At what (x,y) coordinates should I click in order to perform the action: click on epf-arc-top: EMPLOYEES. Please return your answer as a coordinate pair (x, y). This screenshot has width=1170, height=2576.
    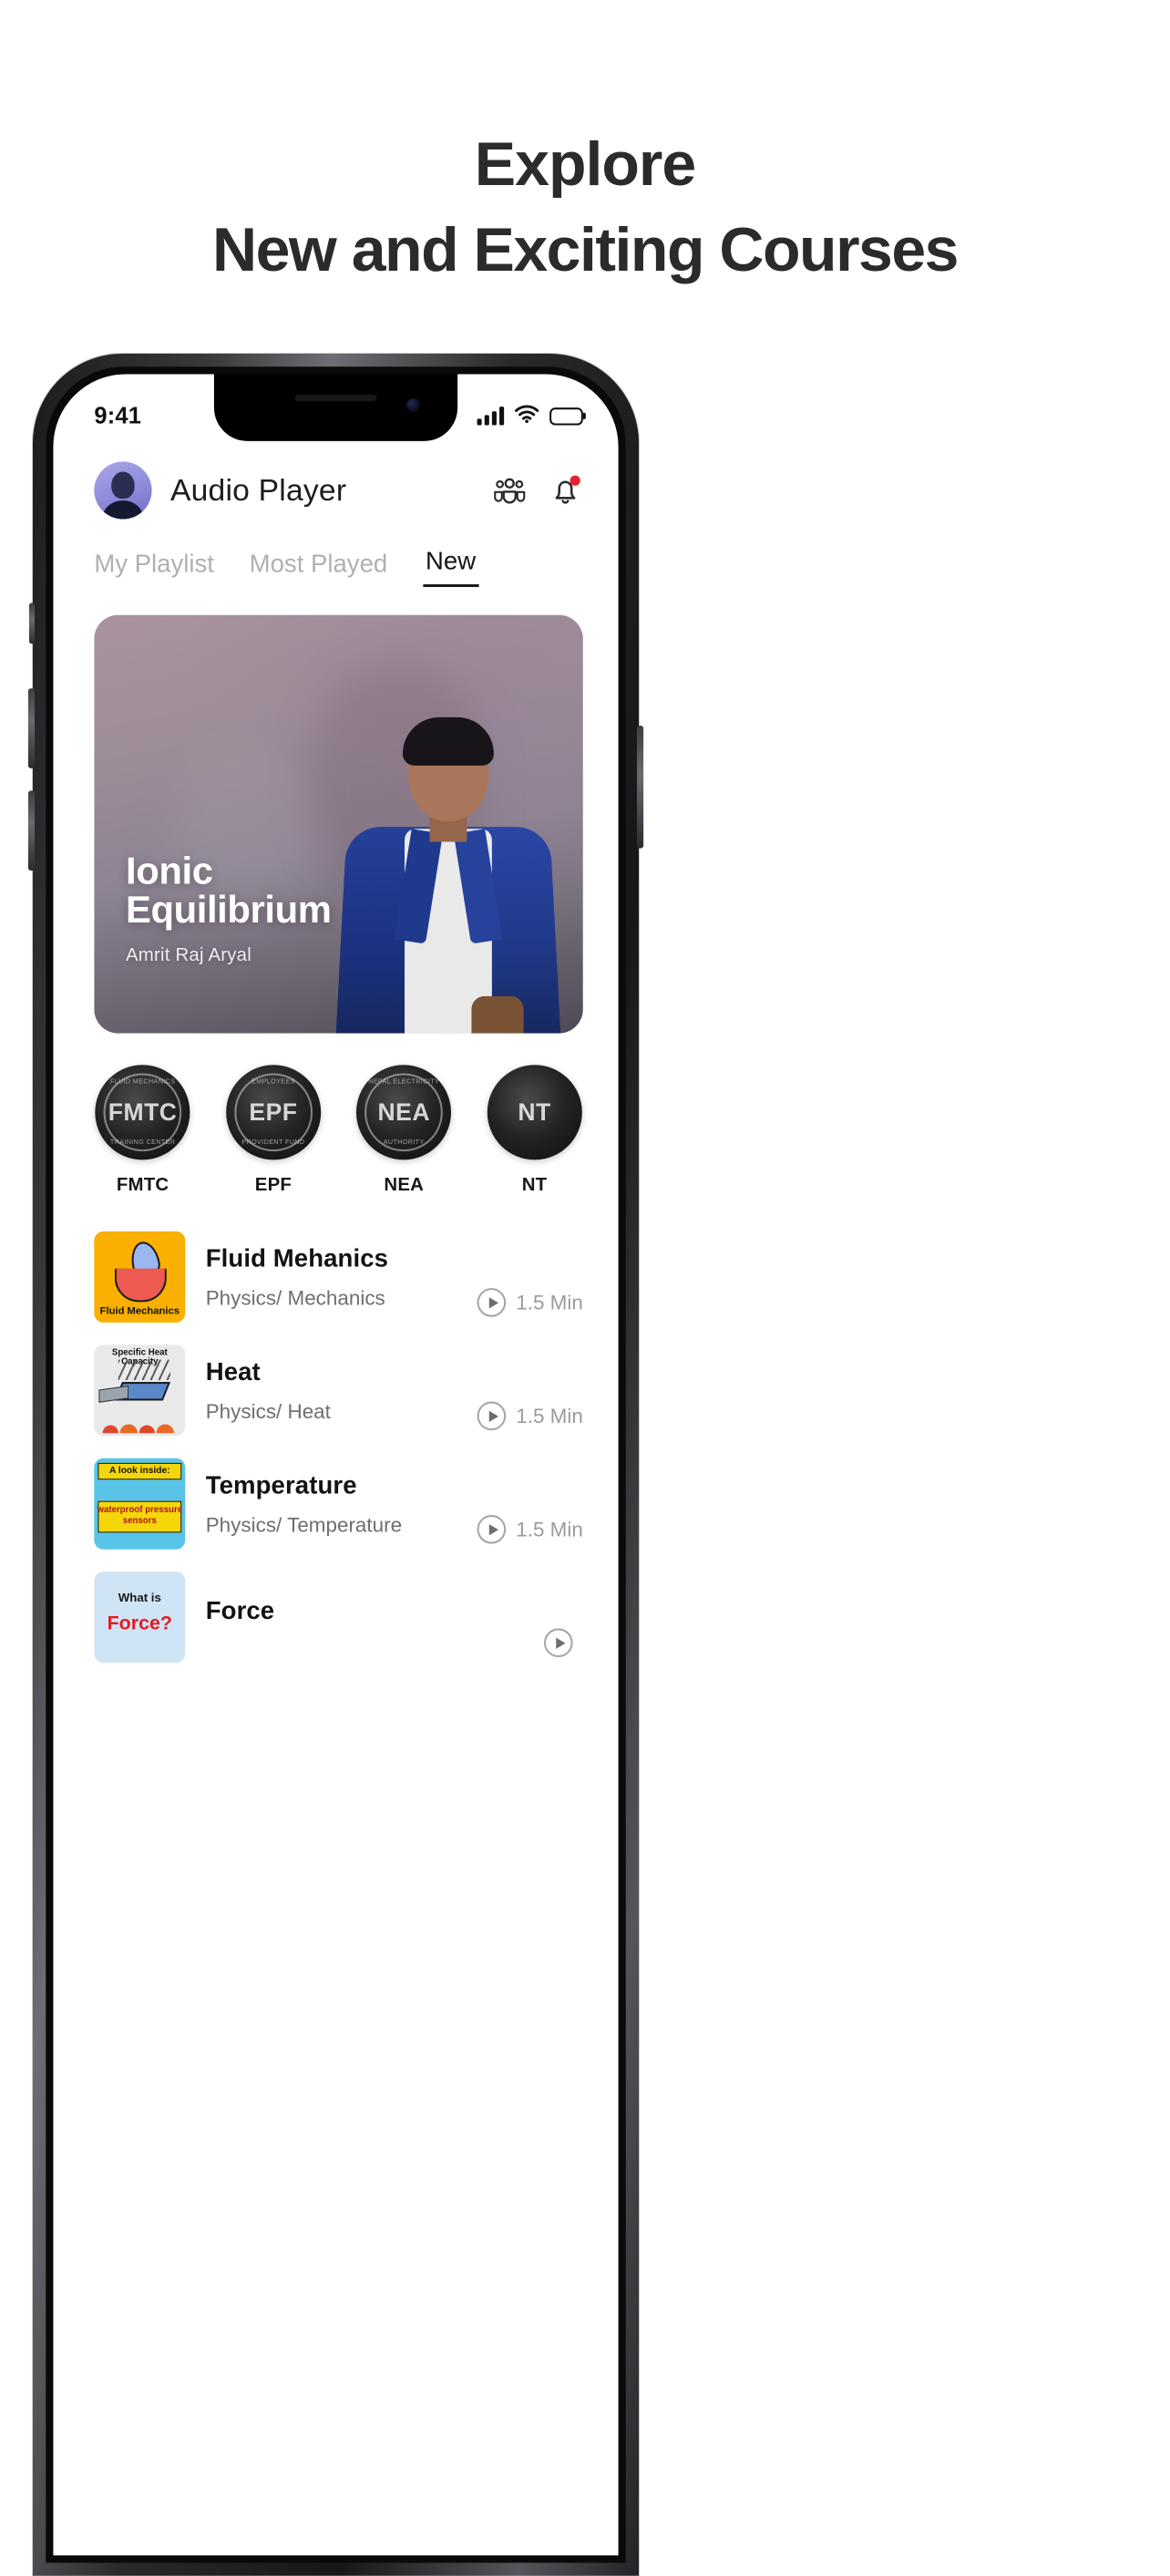
    Looking at the image, I should click on (273, 1082).